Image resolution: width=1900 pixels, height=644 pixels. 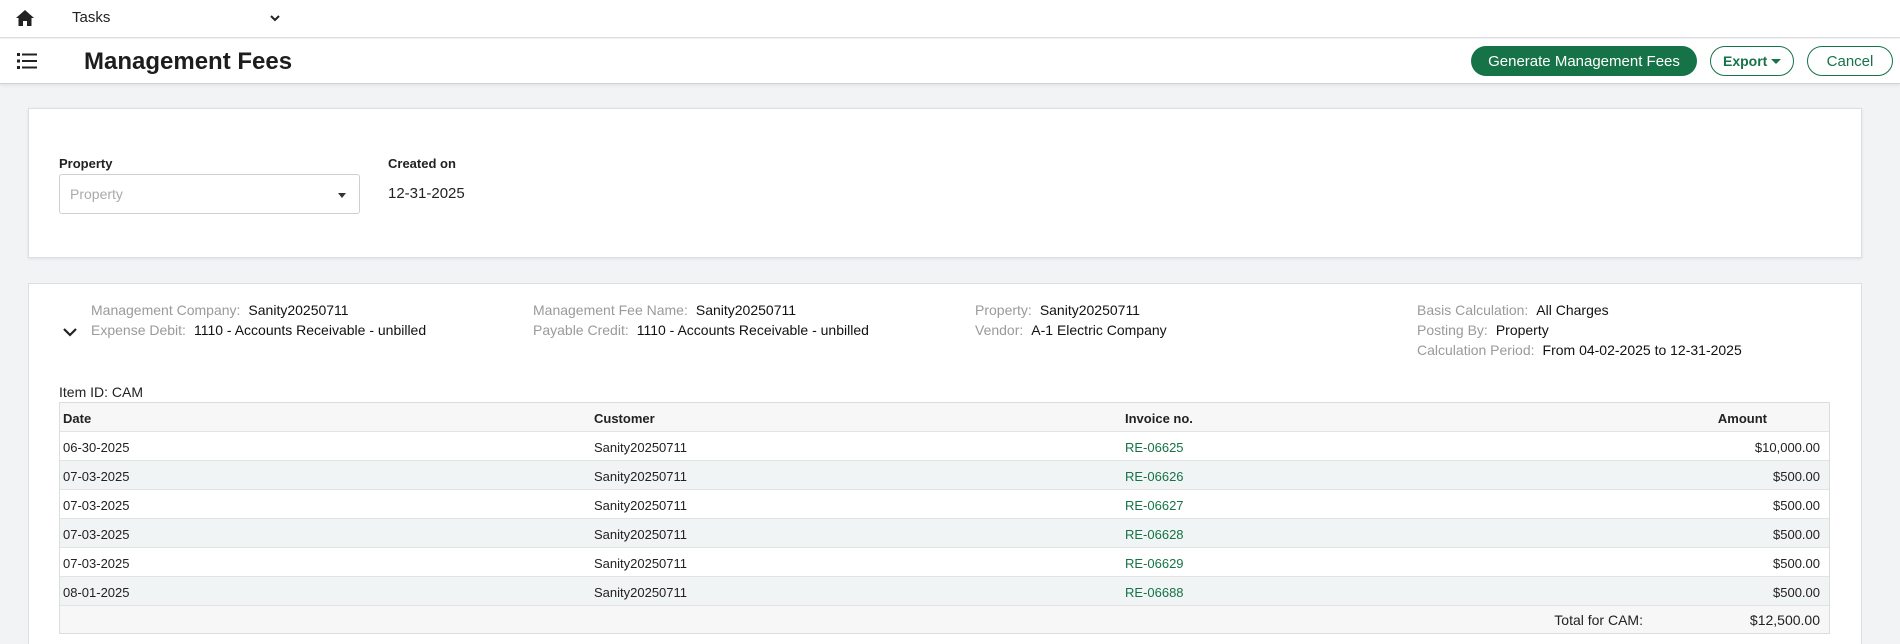 I want to click on home-icon, so click(x=25, y=18).